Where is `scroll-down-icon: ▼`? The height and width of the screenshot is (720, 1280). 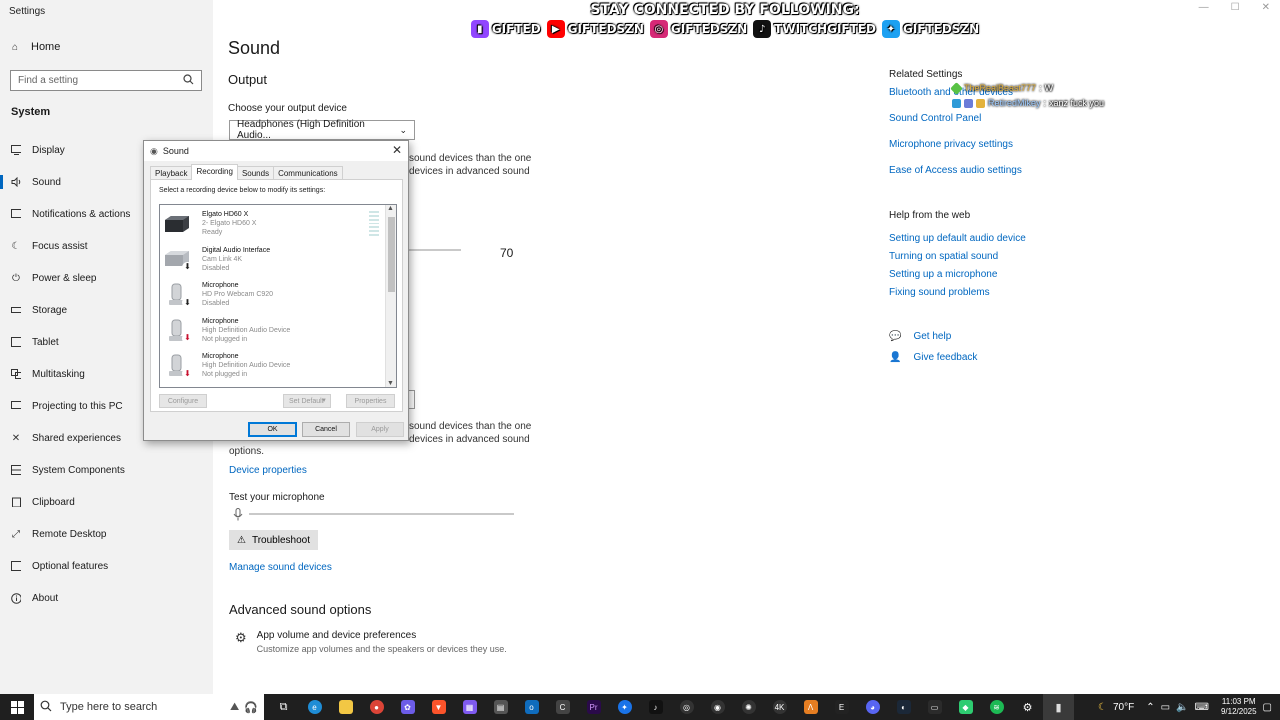 scroll-down-icon: ▼ is located at coordinates (390, 383).